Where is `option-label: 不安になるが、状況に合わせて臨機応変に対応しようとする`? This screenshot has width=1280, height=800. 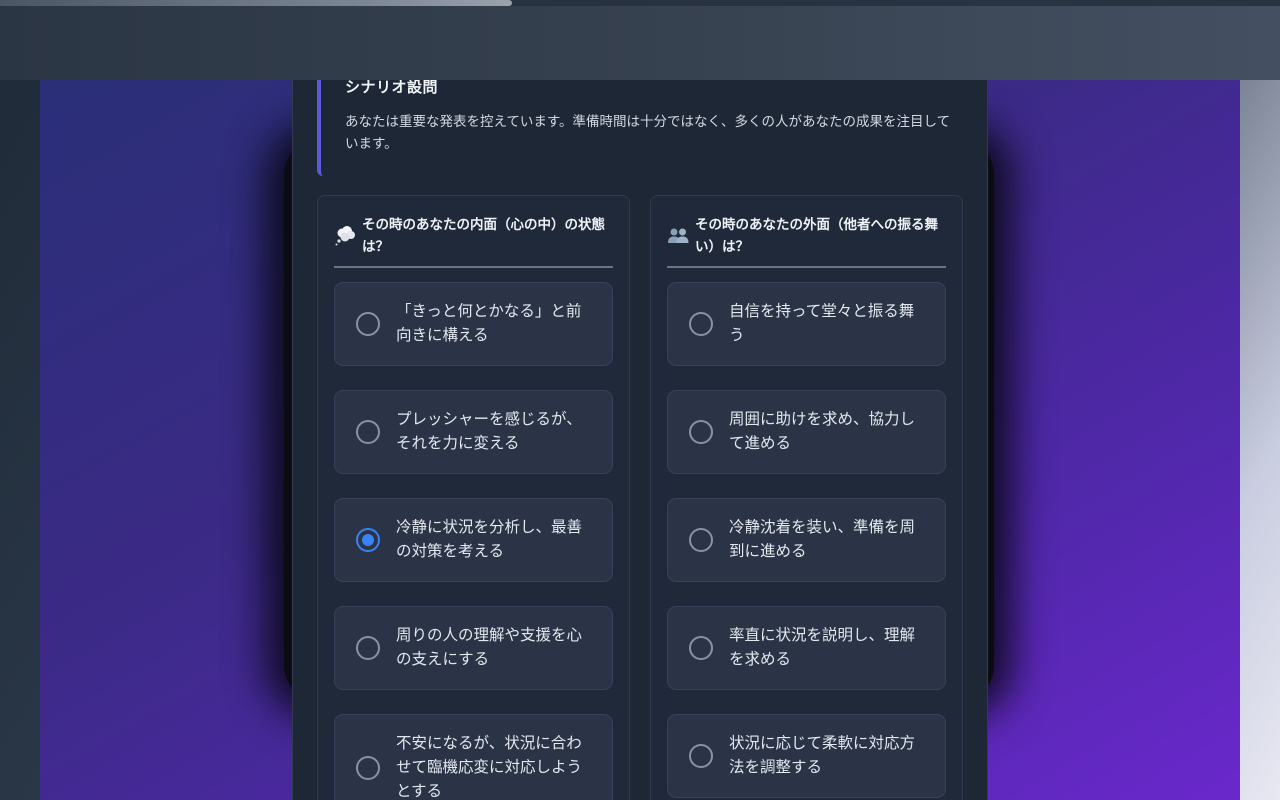
option-label: 不安になるが、状況に合わせて臨機応変に対応しようとする is located at coordinates (489, 767).